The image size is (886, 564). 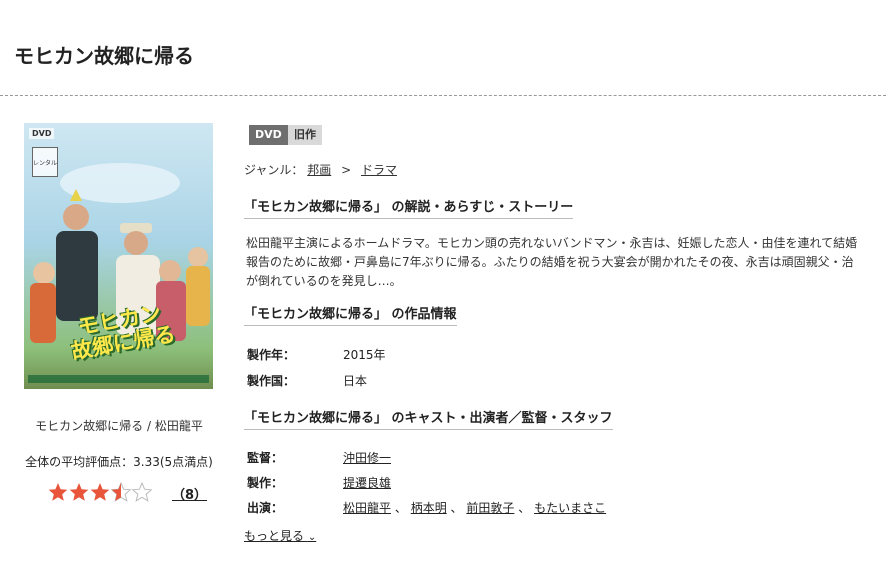 What do you see at coordinates (367, 482) in the screenshot?
I see `producer-link: 提遷良雄` at bounding box center [367, 482].